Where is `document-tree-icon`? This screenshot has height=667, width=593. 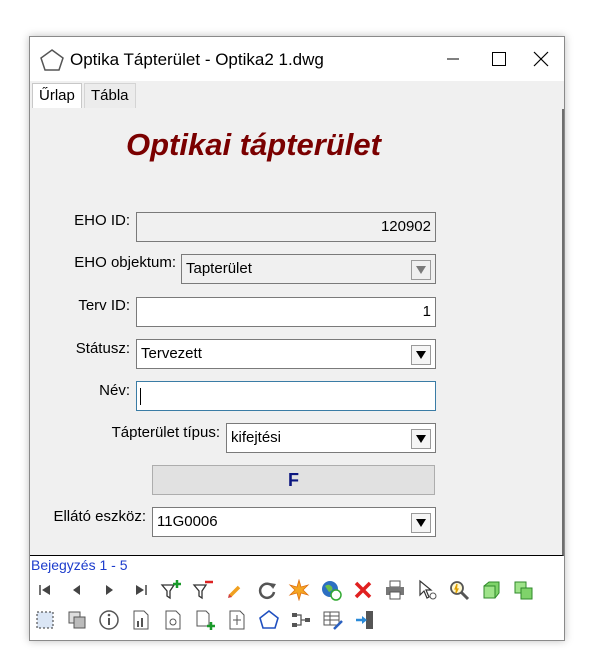
document-tree-icon is located at coordinates (237, 620).